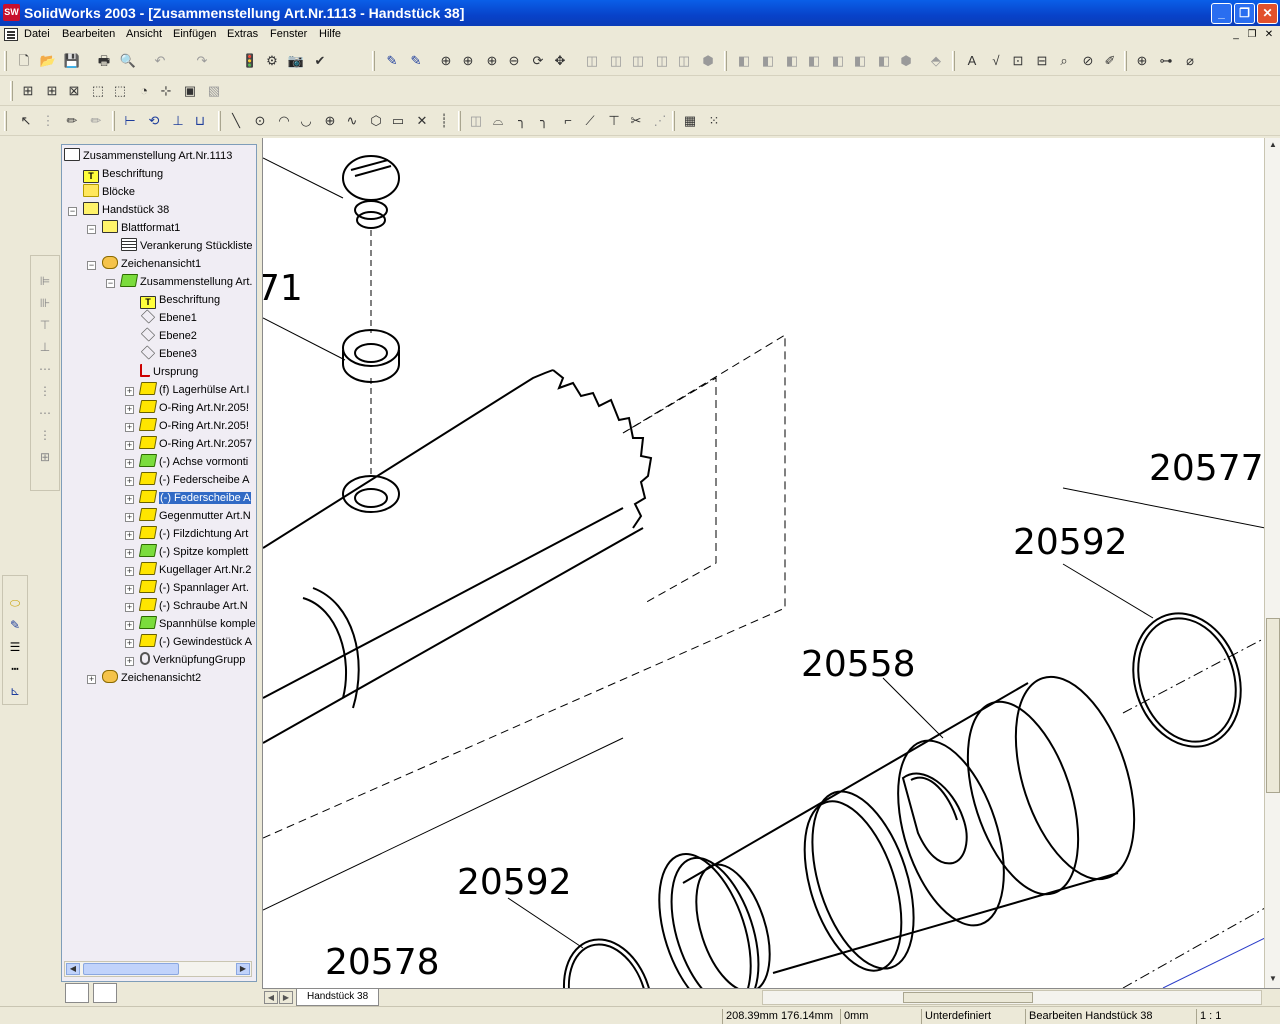 The width and height of the screenshot is (1280, 1024). Describe the element at coordinates (690, 121) in the screenshot. I see `linear-pattern-icon: ▦` at that location.